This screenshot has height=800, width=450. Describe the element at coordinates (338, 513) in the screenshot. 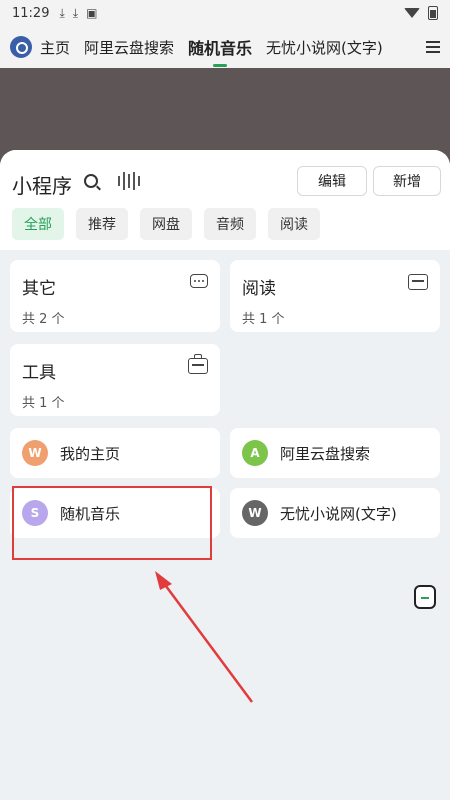

I see `app-name: 无忧小说网(文字)` at that location.